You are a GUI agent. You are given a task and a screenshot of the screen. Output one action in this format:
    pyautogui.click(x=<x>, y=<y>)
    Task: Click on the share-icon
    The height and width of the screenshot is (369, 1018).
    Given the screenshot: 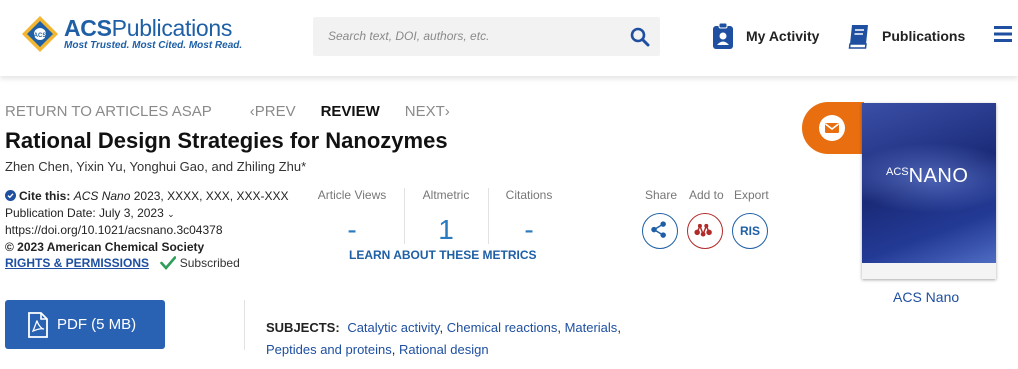 What is the action you would take?
    pyautogui.click(x=658, y=229)
    